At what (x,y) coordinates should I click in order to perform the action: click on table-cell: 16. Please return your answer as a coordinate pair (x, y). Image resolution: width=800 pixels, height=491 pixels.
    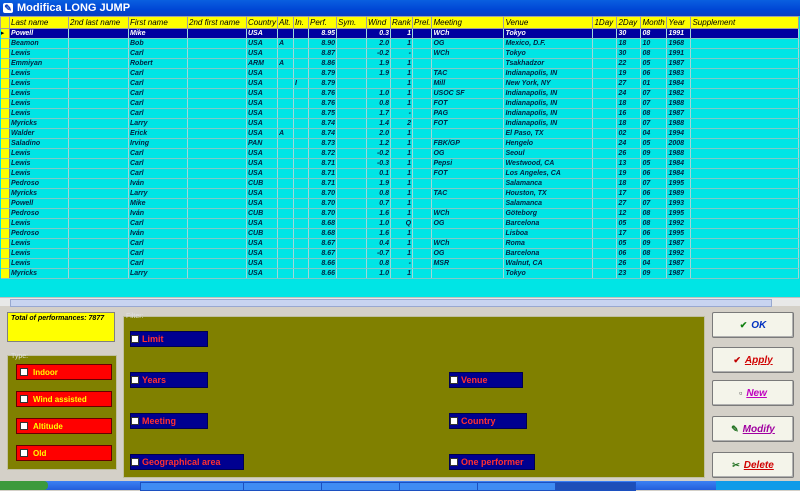
    Looking at the image, I should click on (629, 113).